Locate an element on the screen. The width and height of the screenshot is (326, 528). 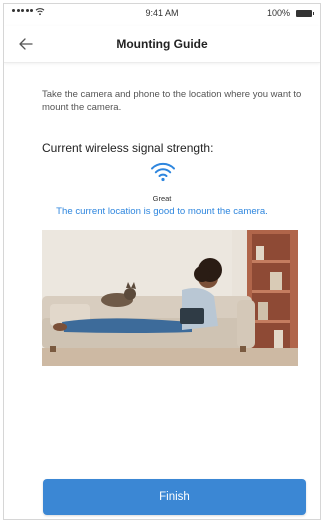
battery-percentage: 100% is located at coordinates (278, 13).